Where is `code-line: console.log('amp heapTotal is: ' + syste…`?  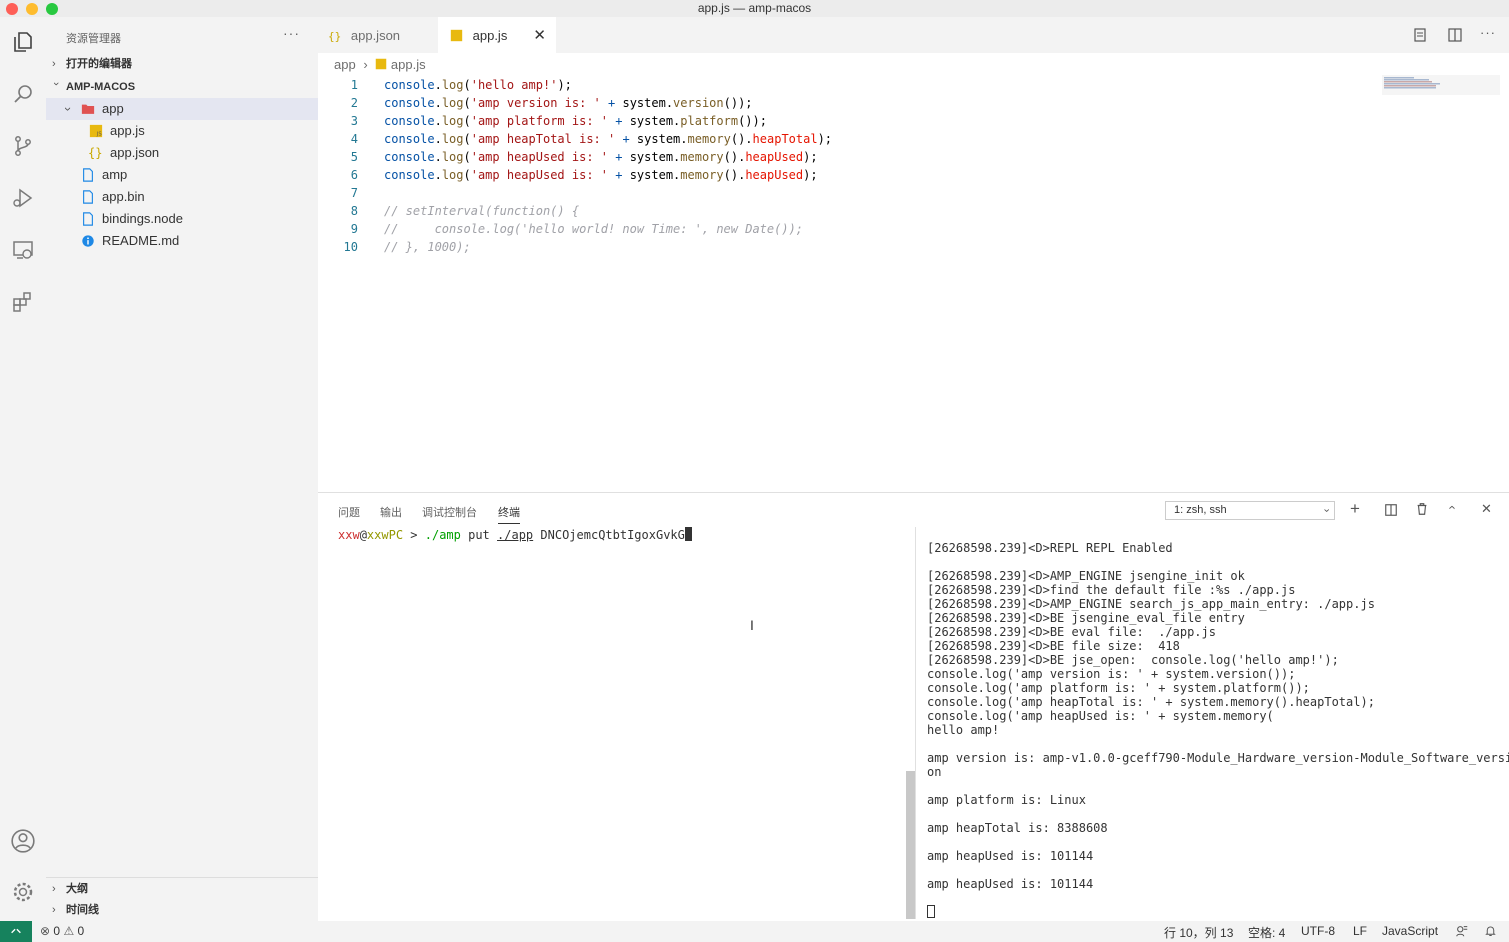 code-line: console.log('amp heapTotal is: ' + syste… is located at coordinates (608, 139).